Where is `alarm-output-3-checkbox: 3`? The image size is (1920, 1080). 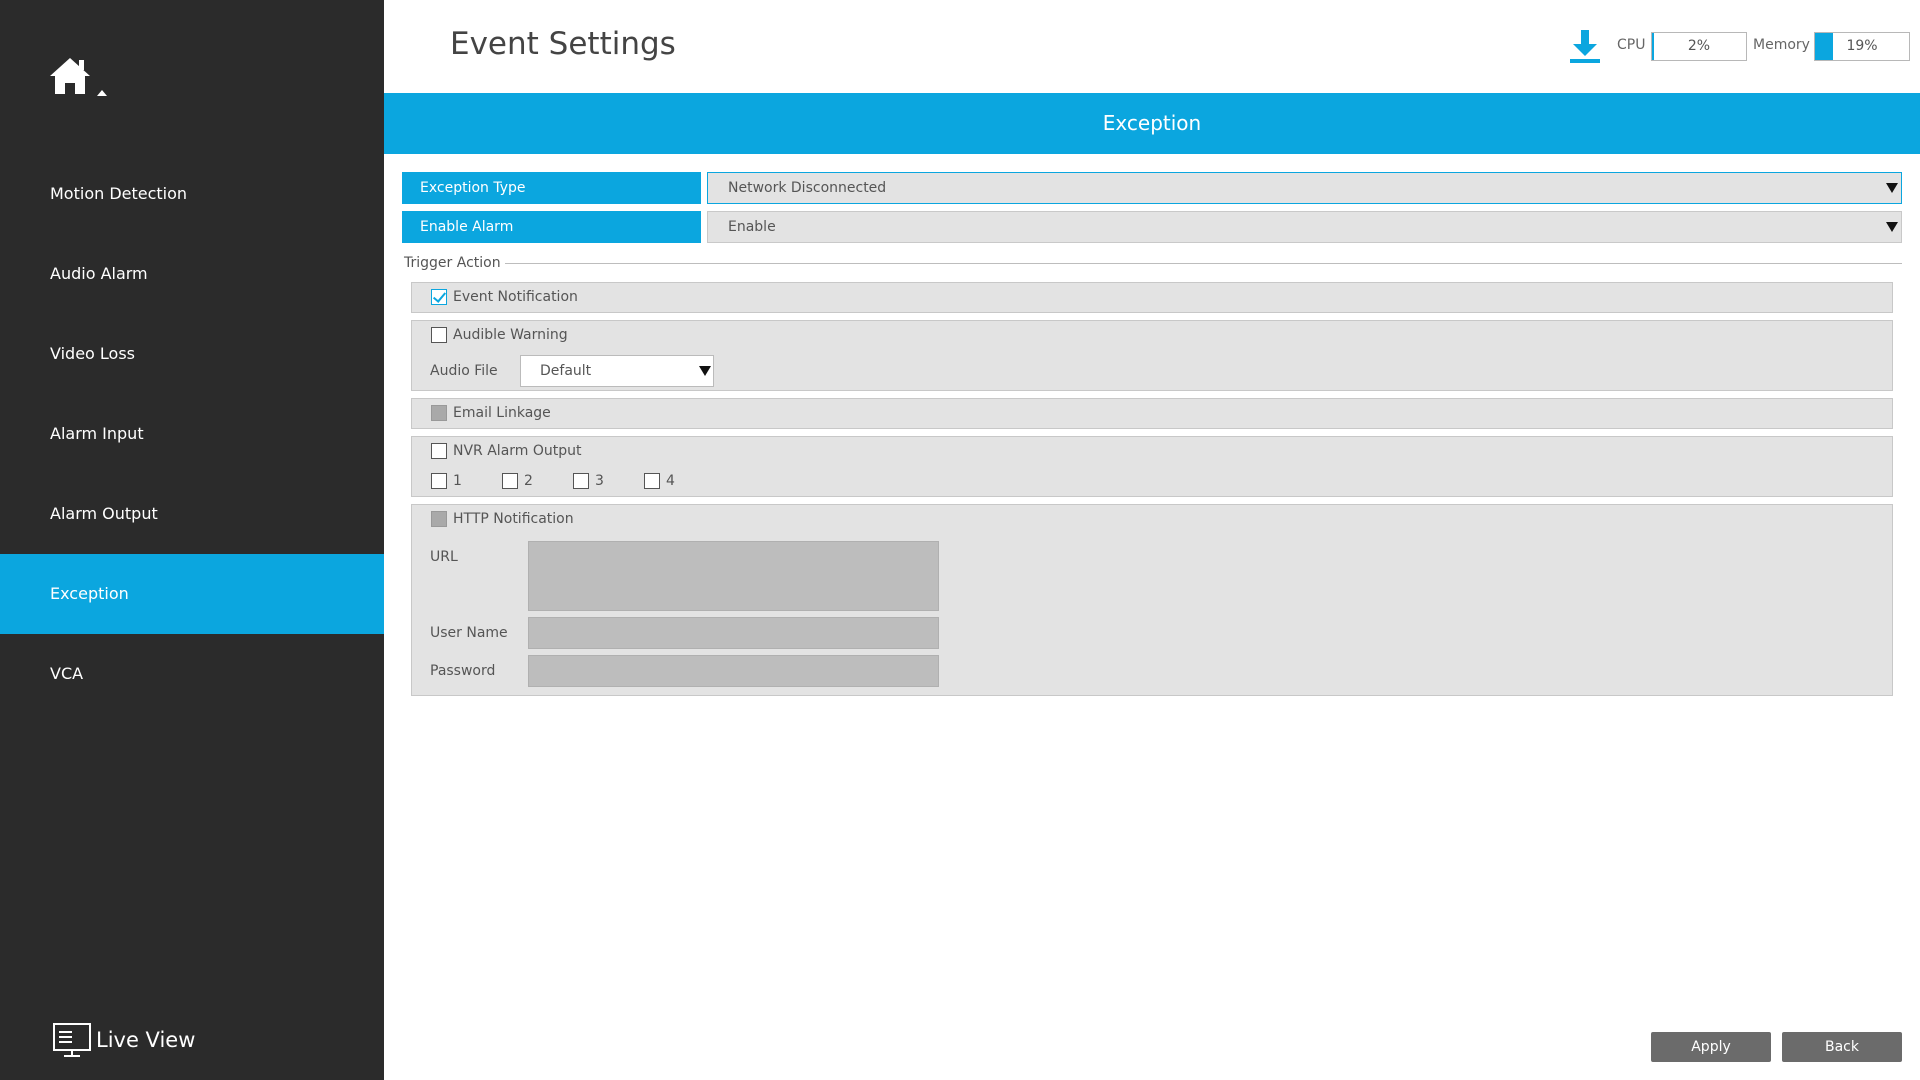
alarm-output-3-checkbox: 3 is located at coordinates (588, 481).